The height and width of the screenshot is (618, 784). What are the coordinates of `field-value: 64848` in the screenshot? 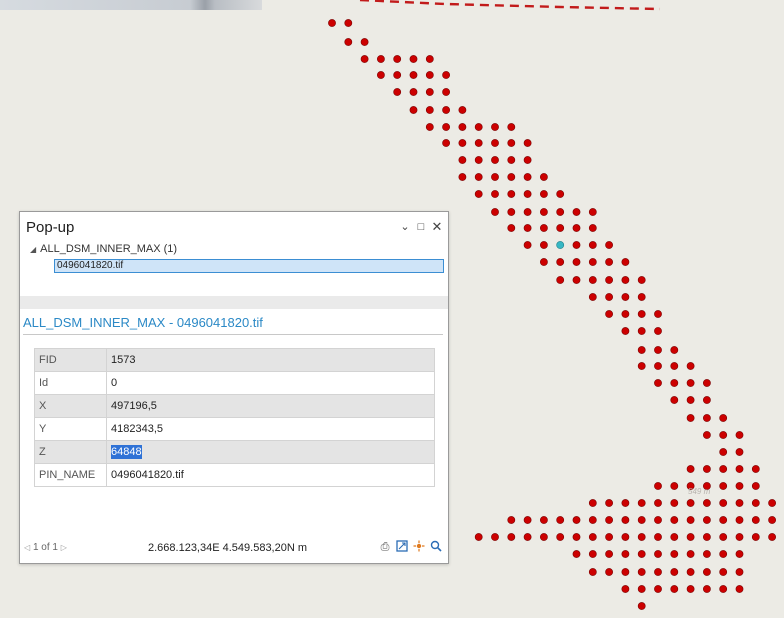 It's located at (270, 452).